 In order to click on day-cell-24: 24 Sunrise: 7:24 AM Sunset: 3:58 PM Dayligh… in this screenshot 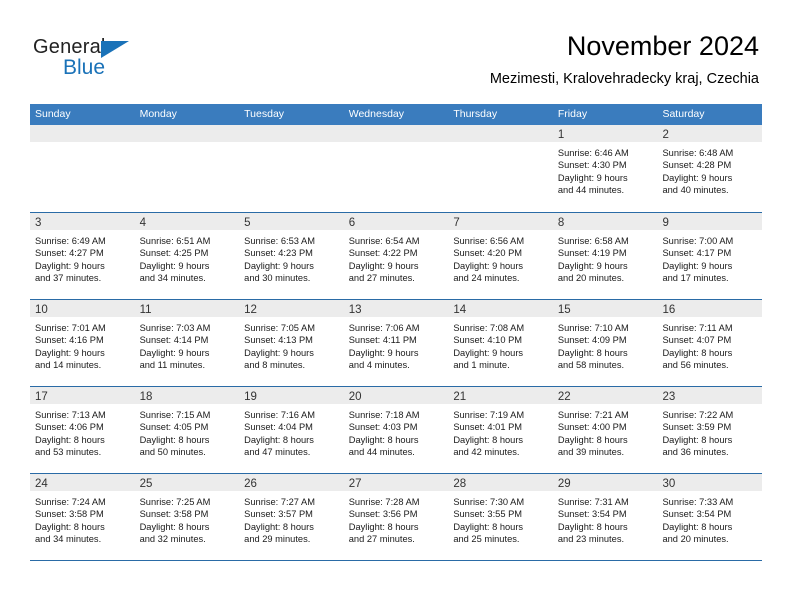, I will do `click(82, 517)`.